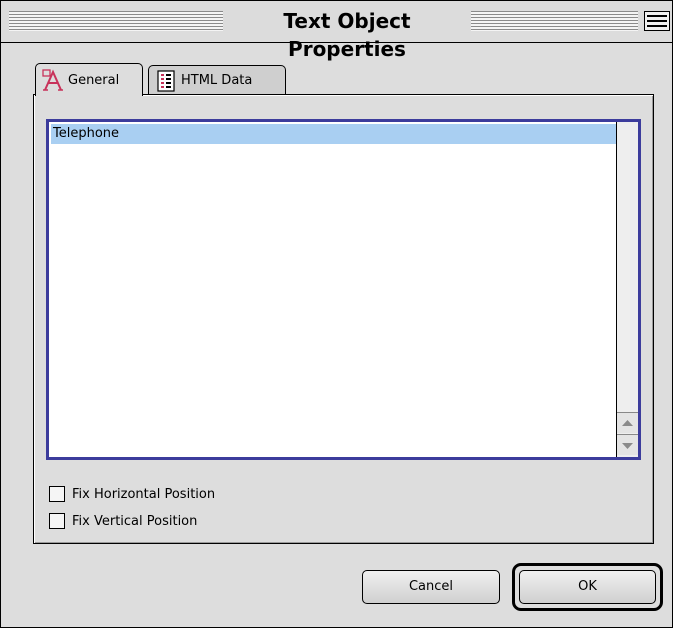 This screenshot has width=673, height=628. I want to click on title-bar-stripes-right, so click(554, 21).